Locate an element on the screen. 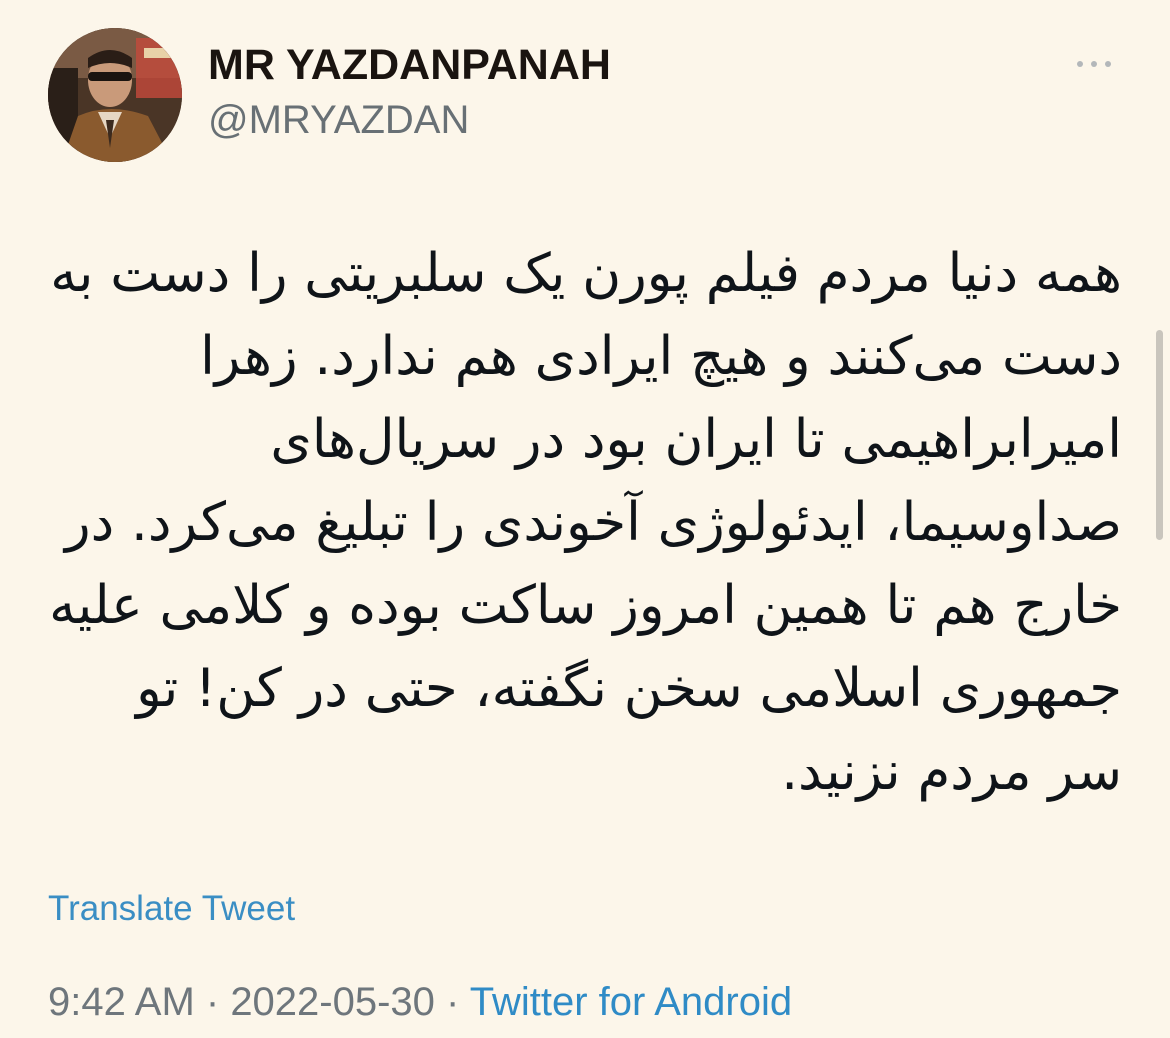 The width and height of the screenshot is (1170, 1038). avatar is located at coordinates (115, 95).